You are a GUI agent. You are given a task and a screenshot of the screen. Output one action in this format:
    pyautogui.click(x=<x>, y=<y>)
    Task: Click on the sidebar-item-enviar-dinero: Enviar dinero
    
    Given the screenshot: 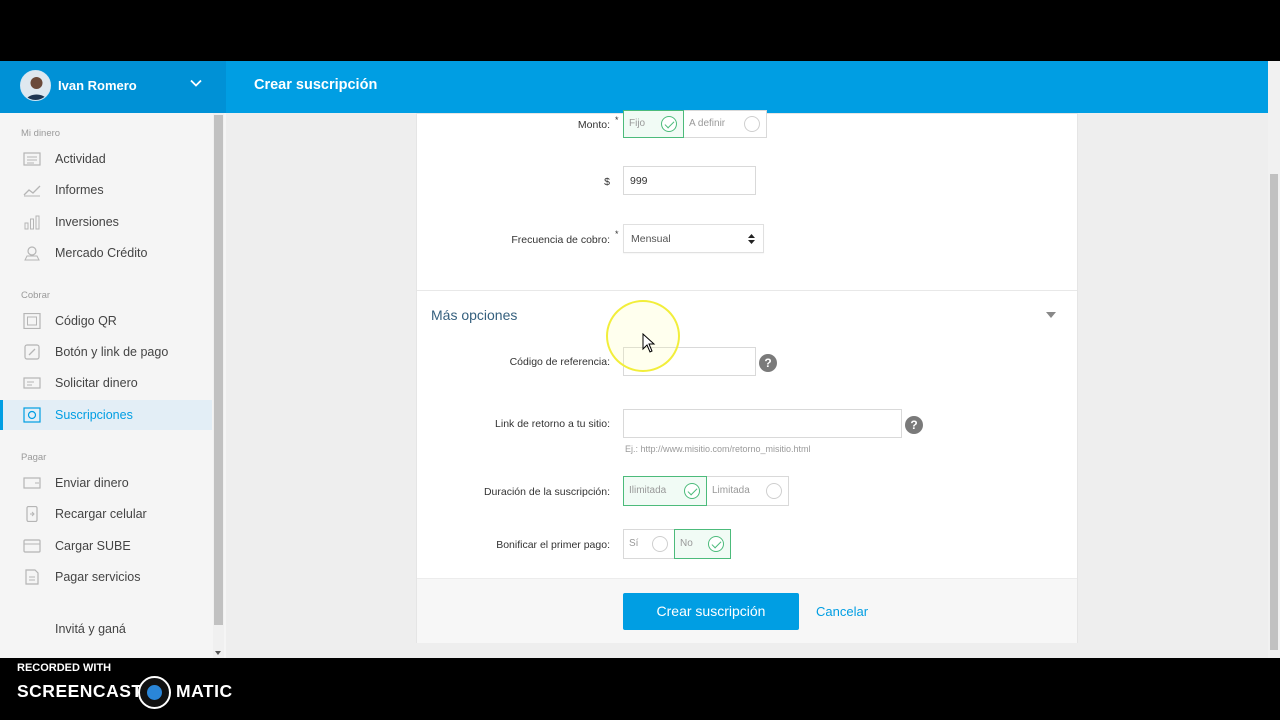 What is the action you would take?
    pyautogui.click(x=106, y=483)
    